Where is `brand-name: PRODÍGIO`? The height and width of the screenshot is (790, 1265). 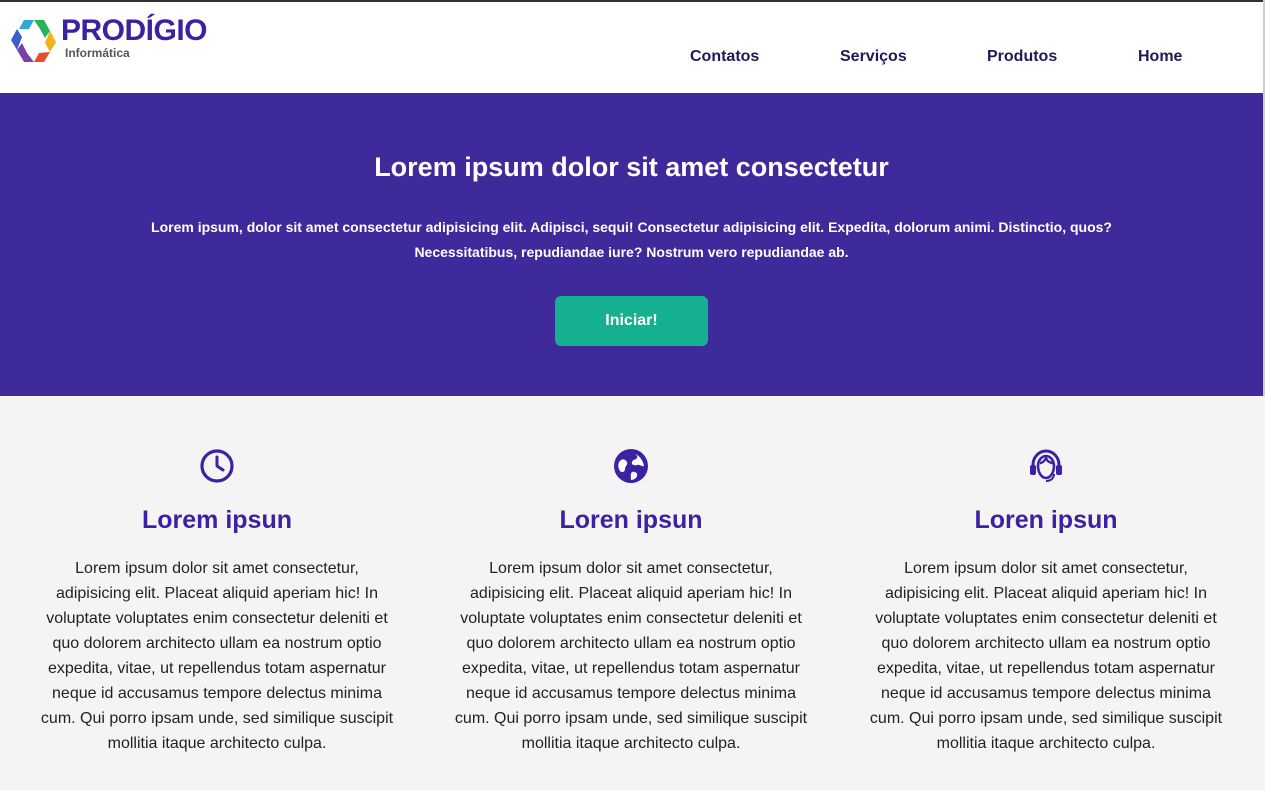
brand-name: PRODÍGIO is located at coordinates (134, 30).